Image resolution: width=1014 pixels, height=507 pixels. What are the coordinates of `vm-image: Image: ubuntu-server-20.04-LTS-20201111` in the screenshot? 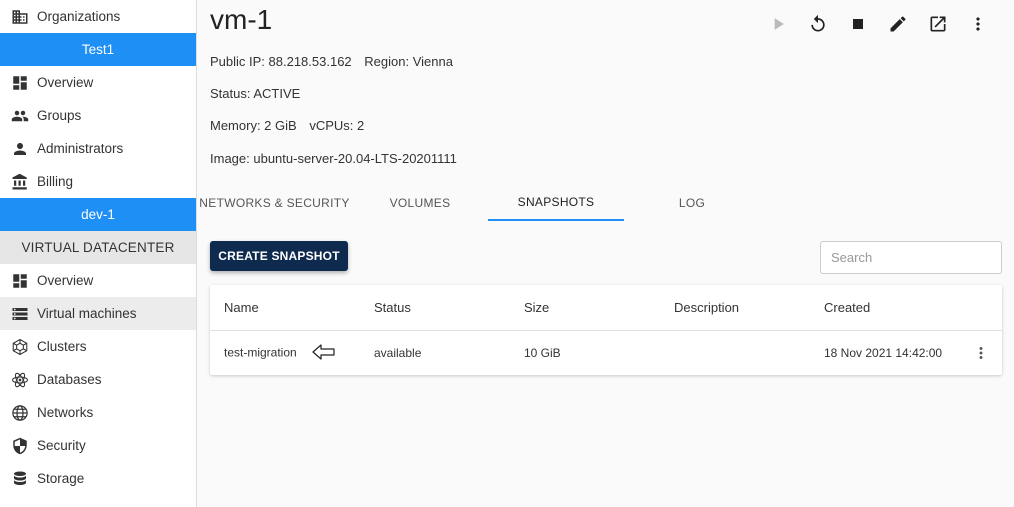 It's located at (333, 158).